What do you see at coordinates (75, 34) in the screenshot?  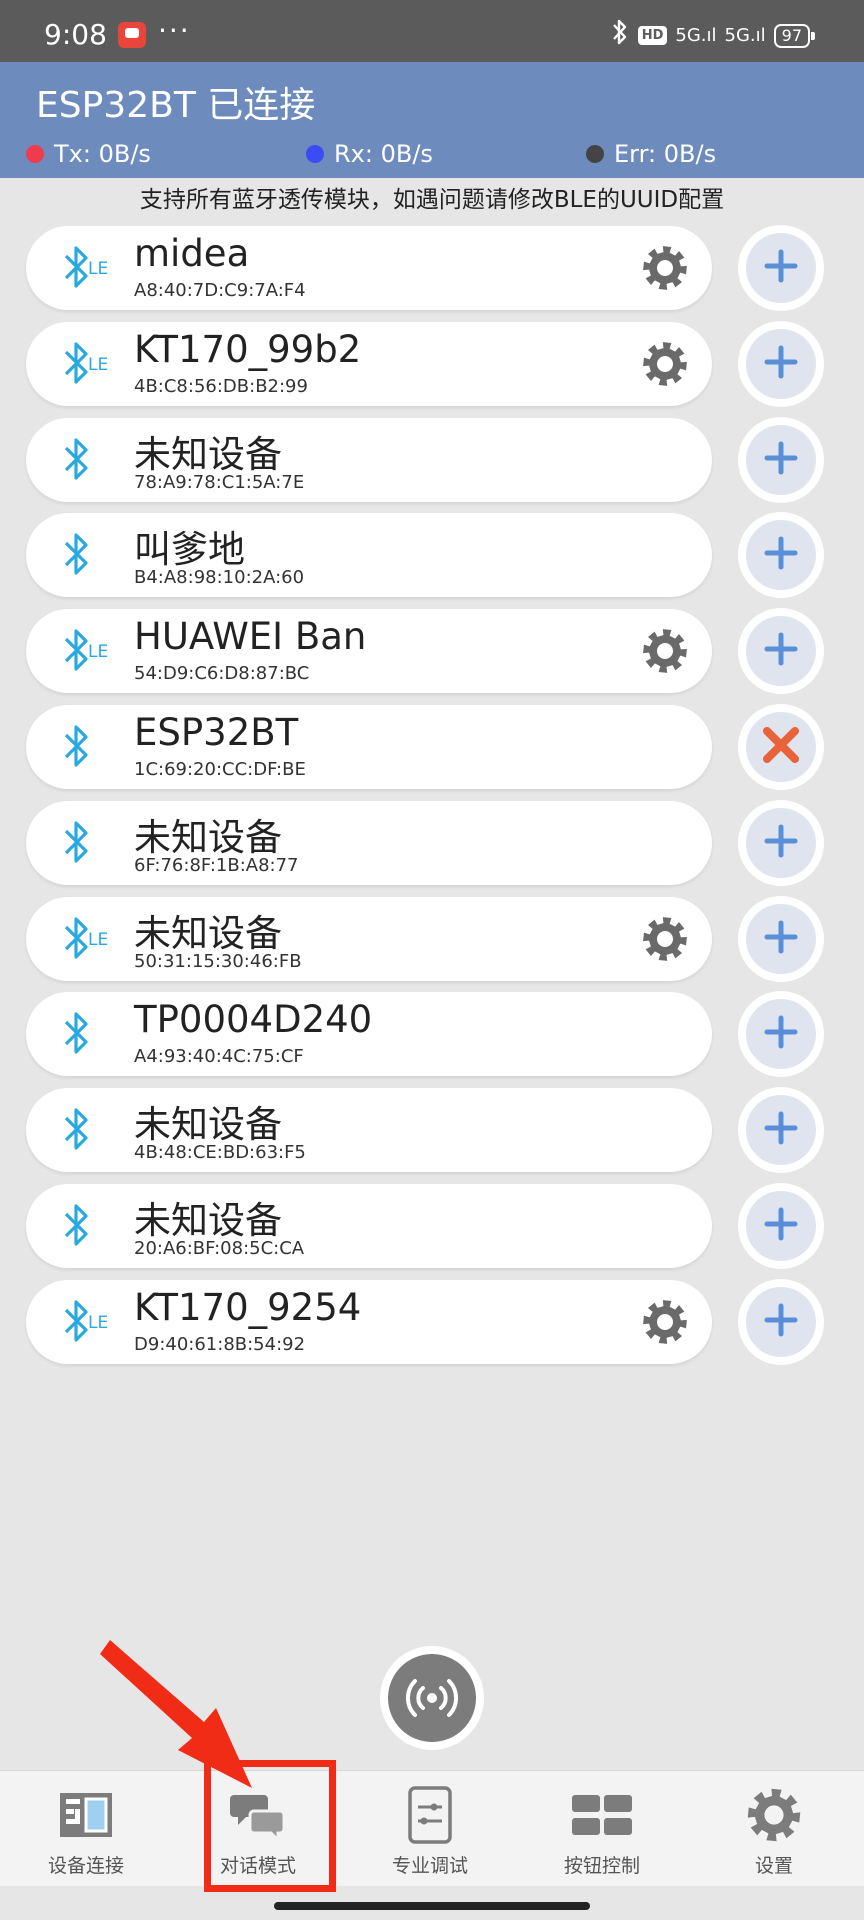 I see `status-time: 9:08` at bounding box center [75, 34].